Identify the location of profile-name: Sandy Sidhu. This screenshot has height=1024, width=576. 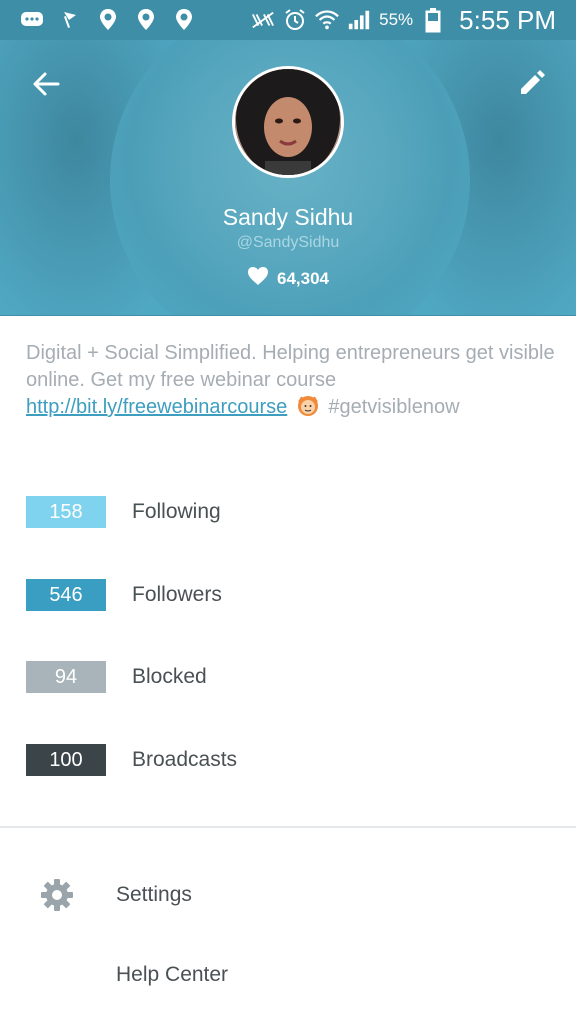
(288, 217).